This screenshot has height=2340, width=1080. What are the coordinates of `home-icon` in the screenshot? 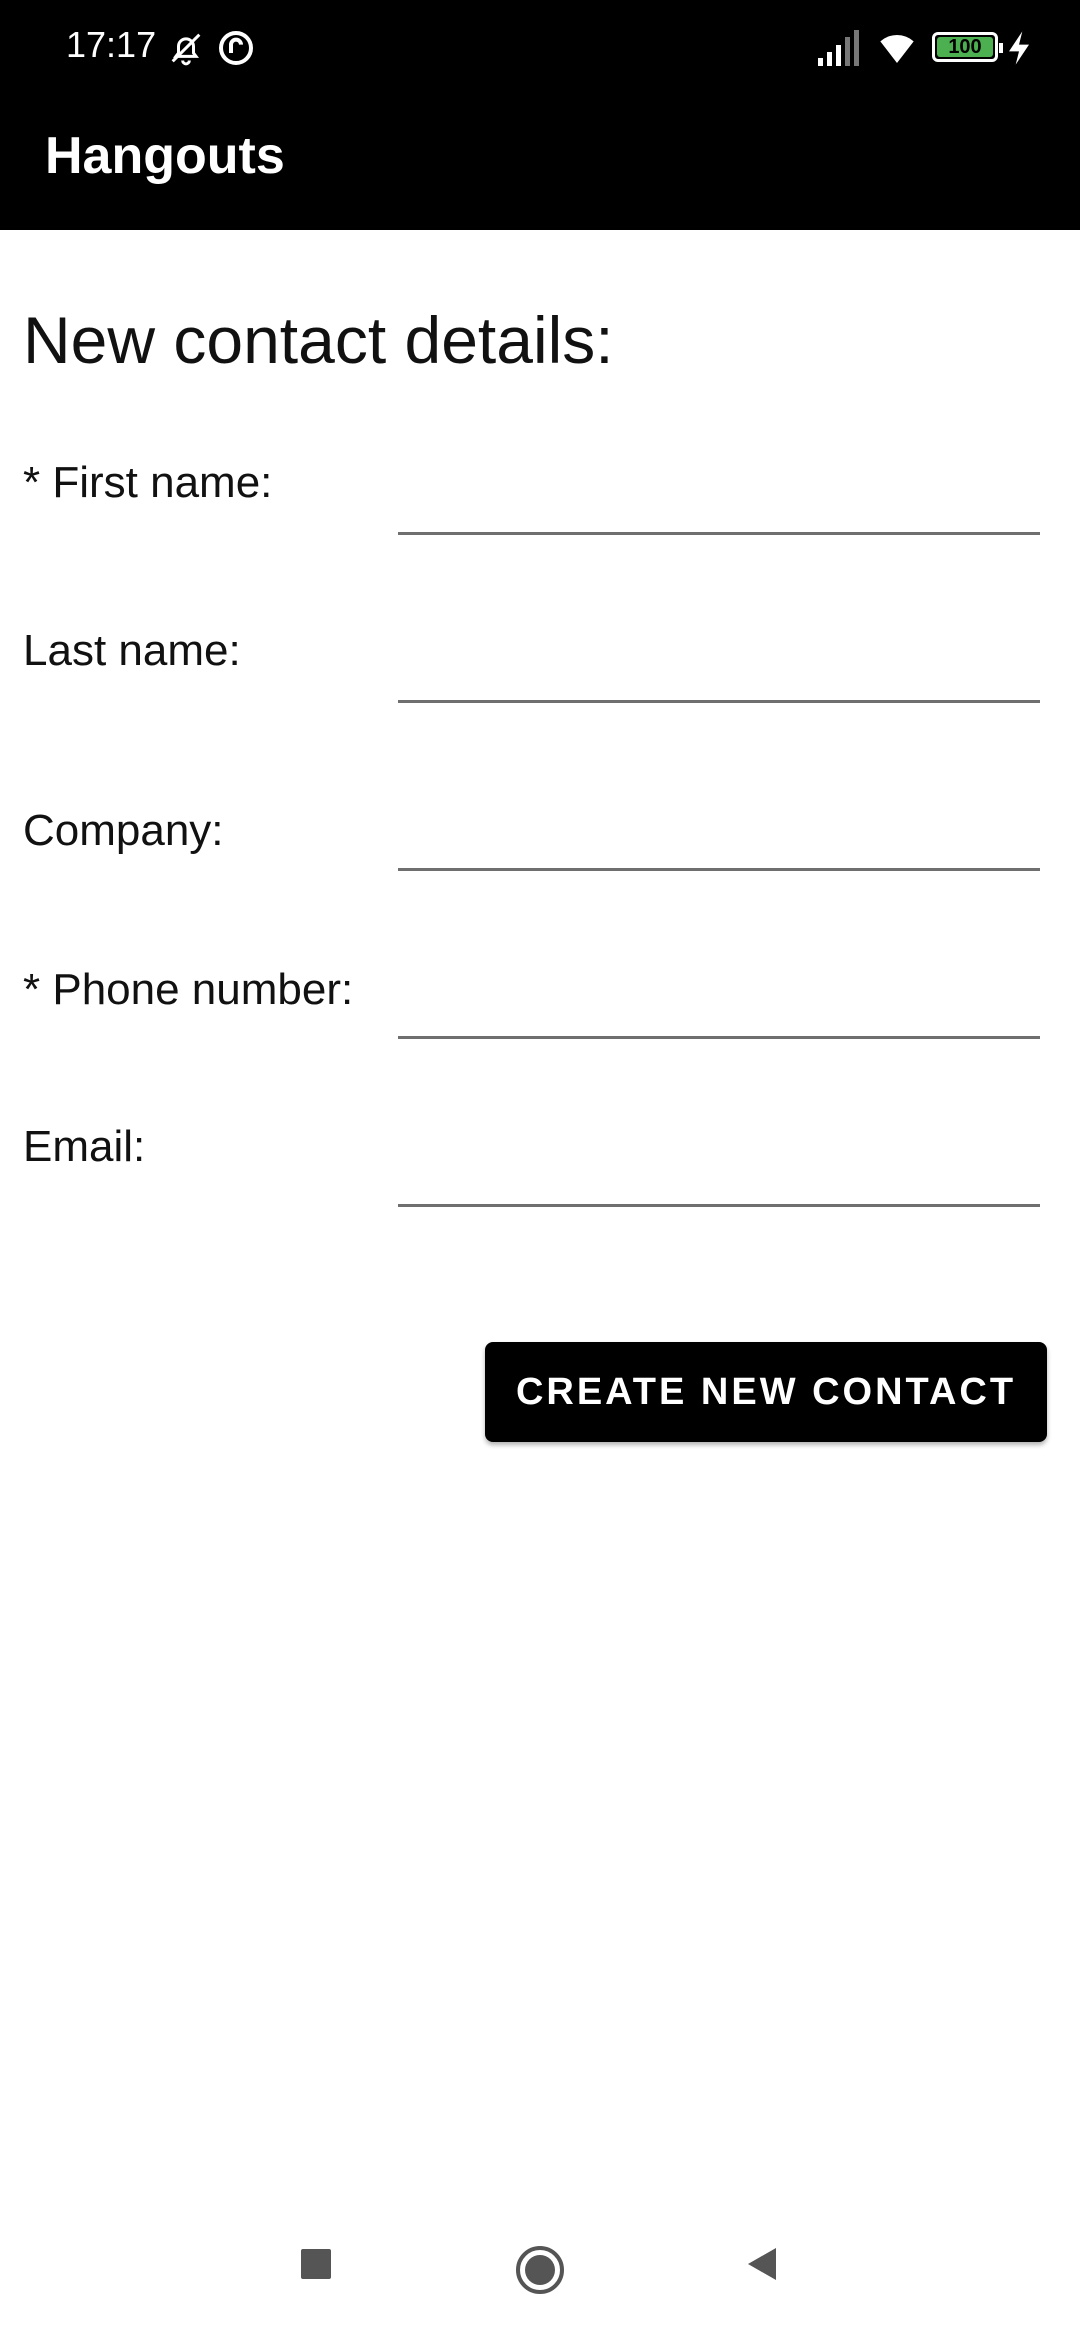 It's located at (540, 2270).